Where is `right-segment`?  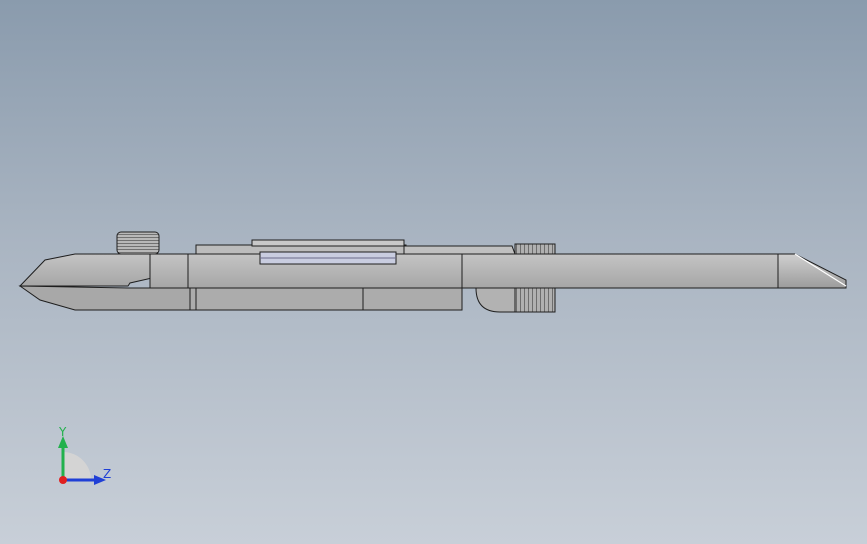 right-segment is located at coordinates (620, 271).